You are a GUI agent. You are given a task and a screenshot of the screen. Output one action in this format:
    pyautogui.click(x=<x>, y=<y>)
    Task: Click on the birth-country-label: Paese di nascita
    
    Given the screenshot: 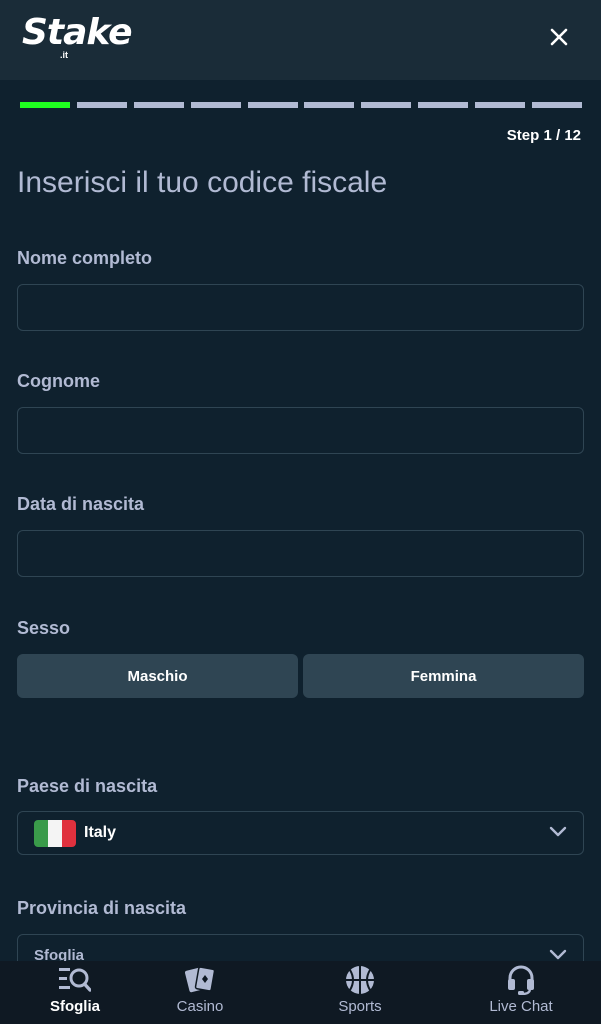 What is the action you would take?
    pyautogui.click(x=87, y=786)
    